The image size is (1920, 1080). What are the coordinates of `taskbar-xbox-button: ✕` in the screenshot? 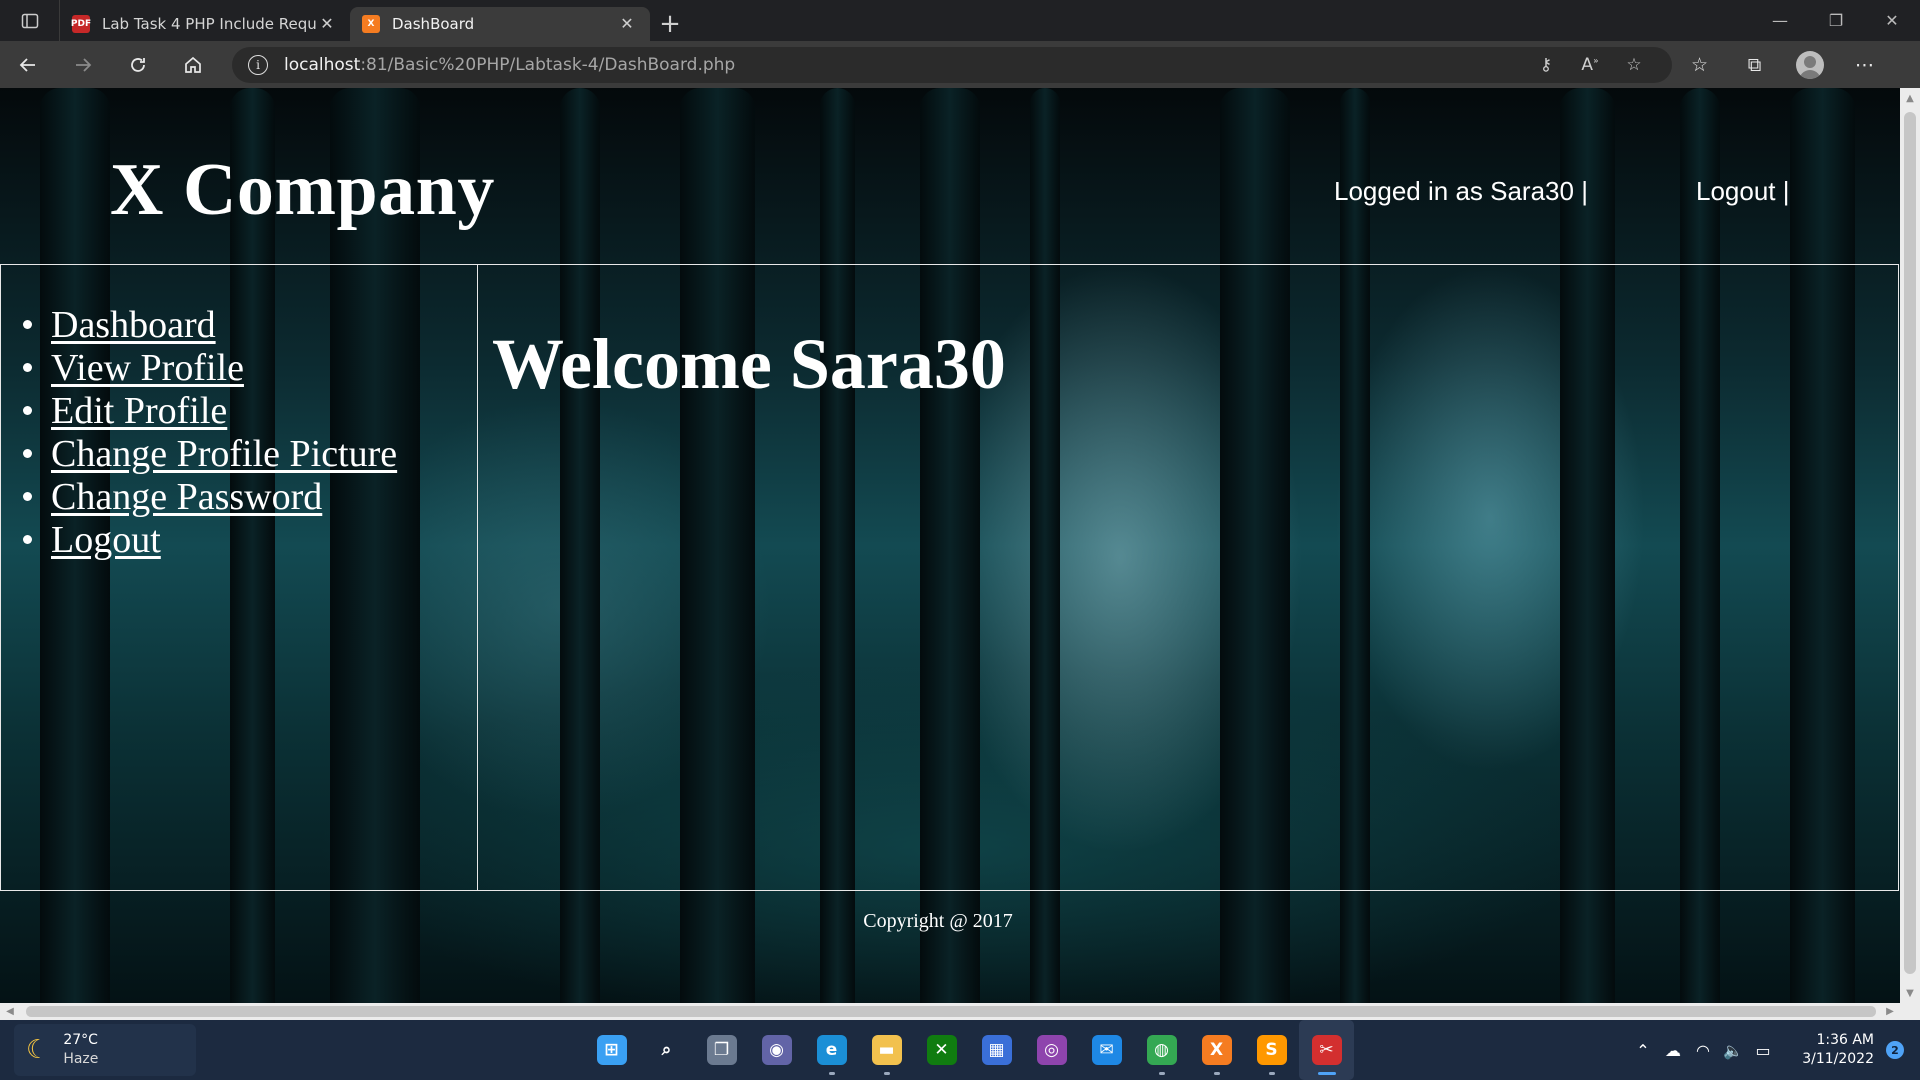 It's located at (941, 1050).